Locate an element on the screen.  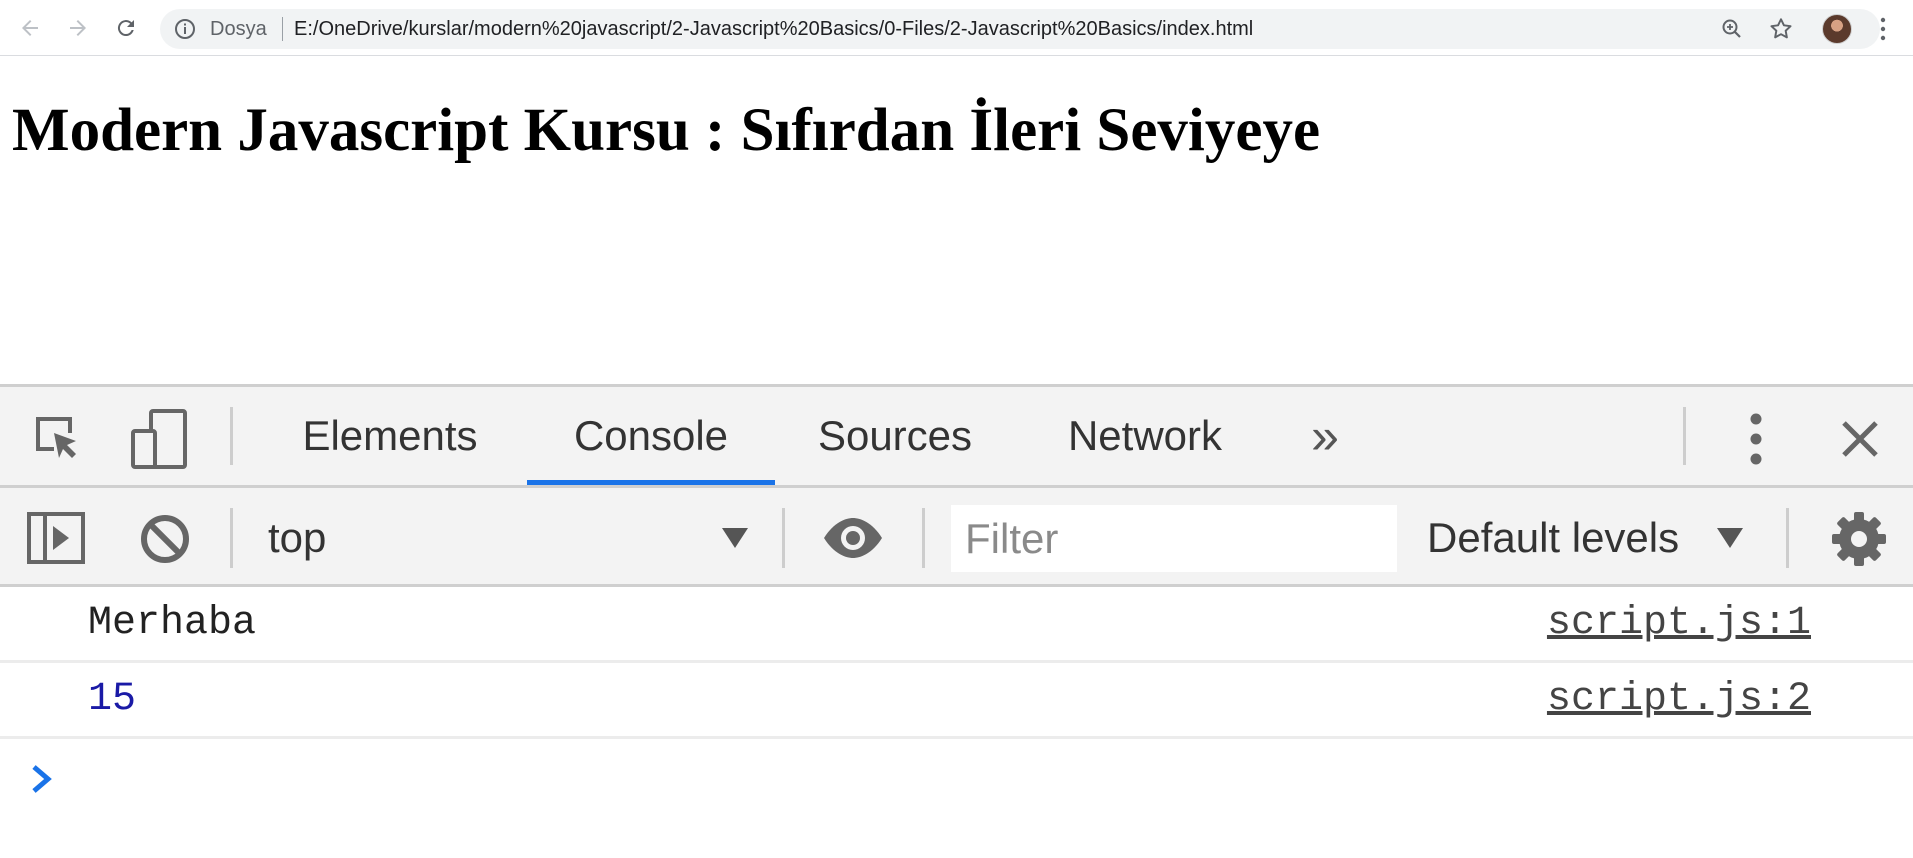
kebab-menu-icon is located at coordinates (1756, 439).